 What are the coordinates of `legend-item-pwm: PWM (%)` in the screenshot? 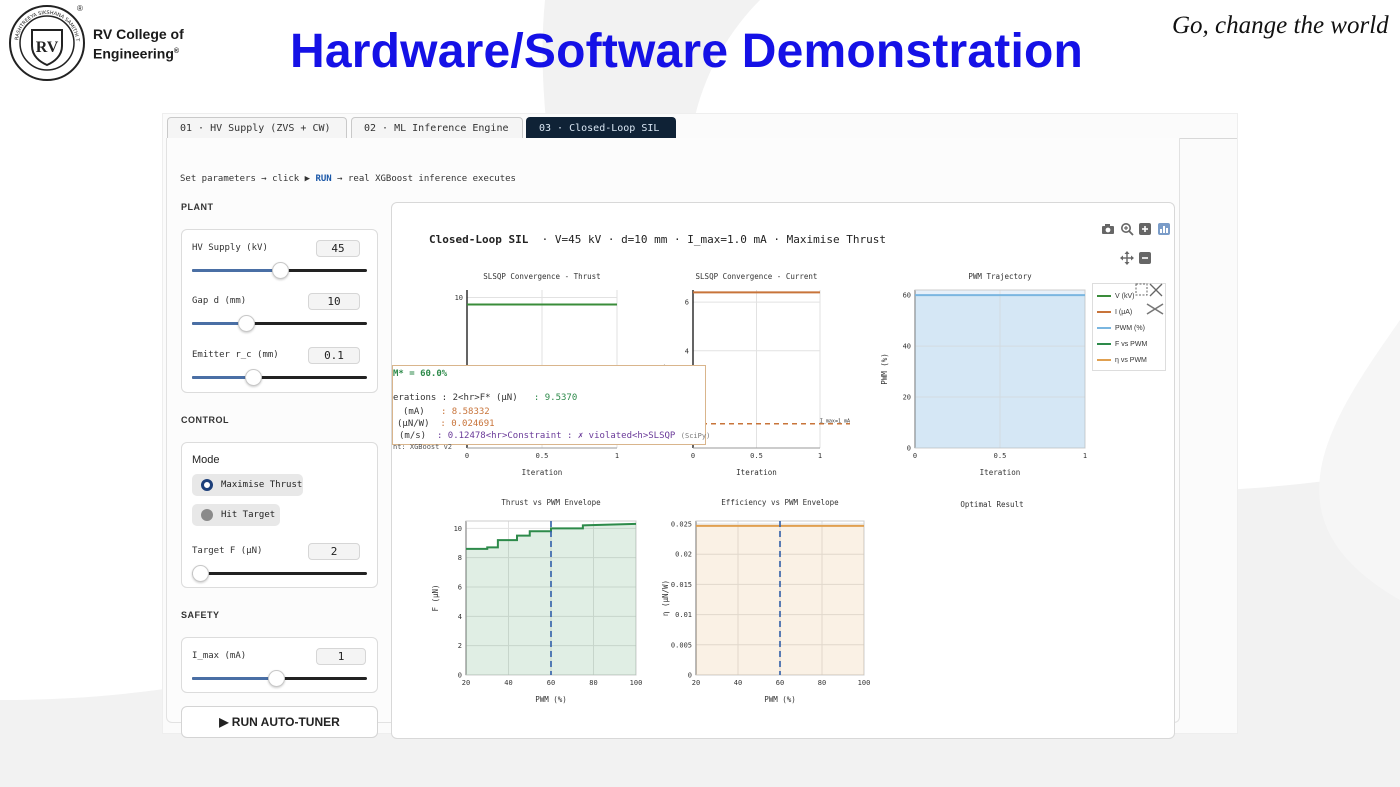 It's located at (1132, 329).